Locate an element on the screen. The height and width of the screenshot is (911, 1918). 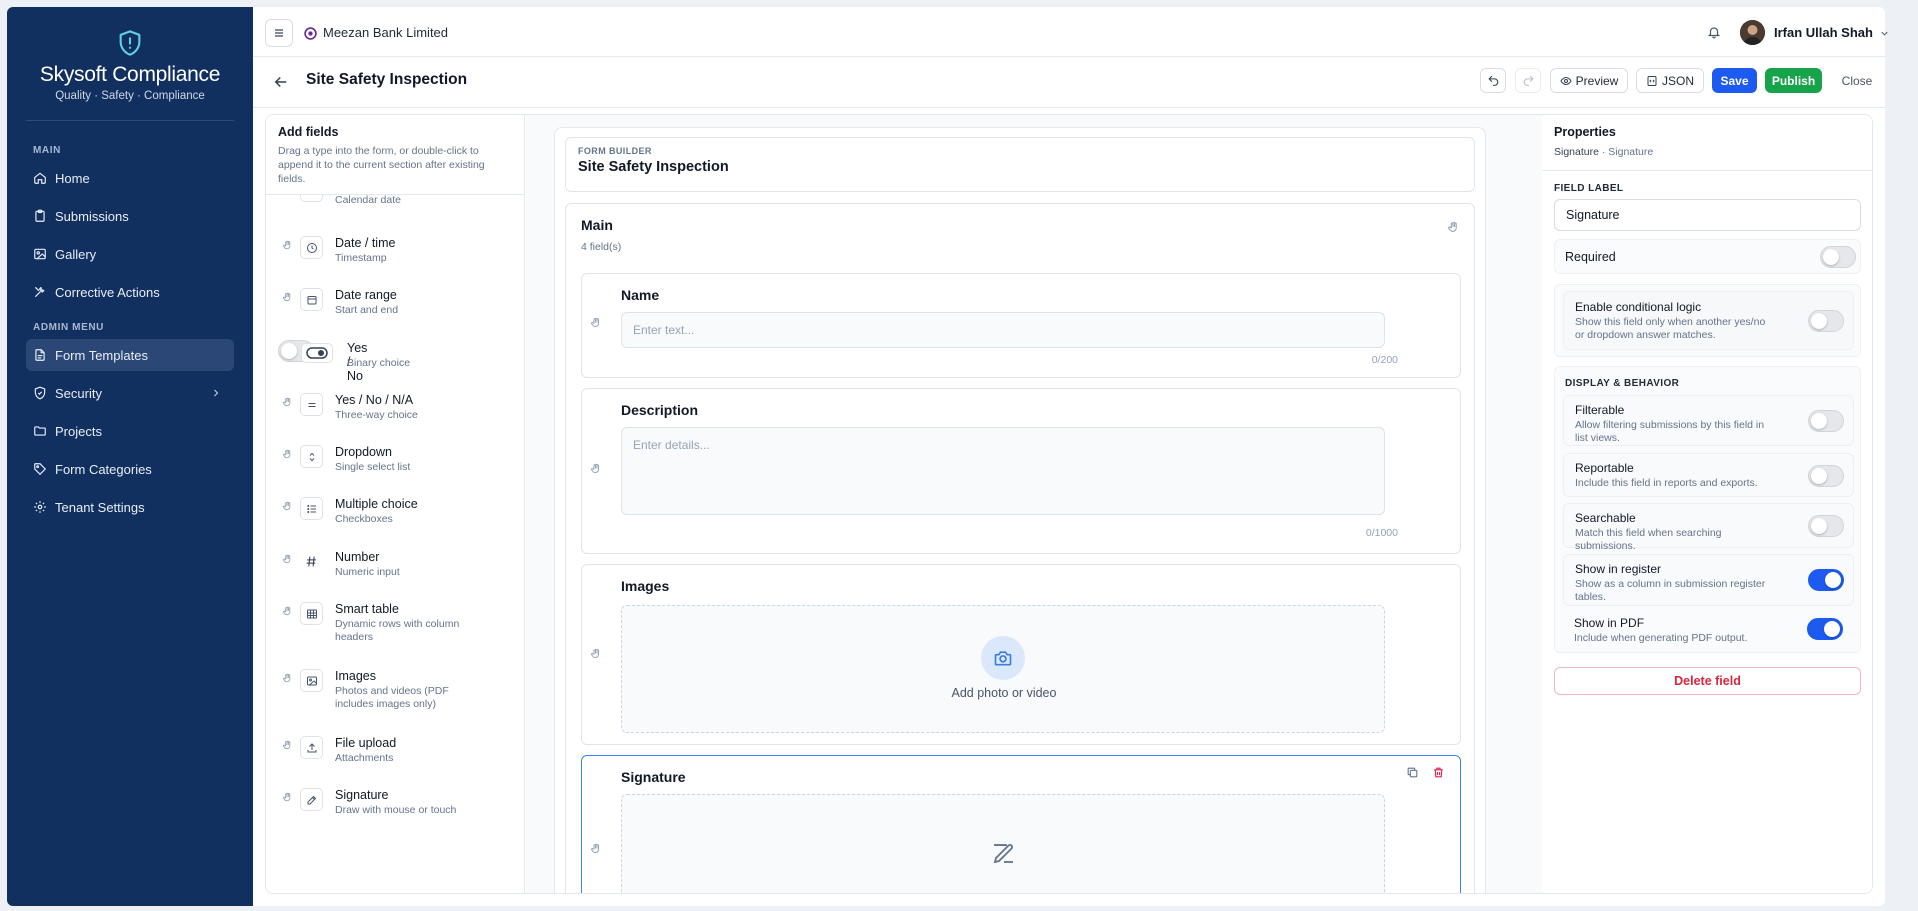
field-label: Images is located at coordinates (645, 586).